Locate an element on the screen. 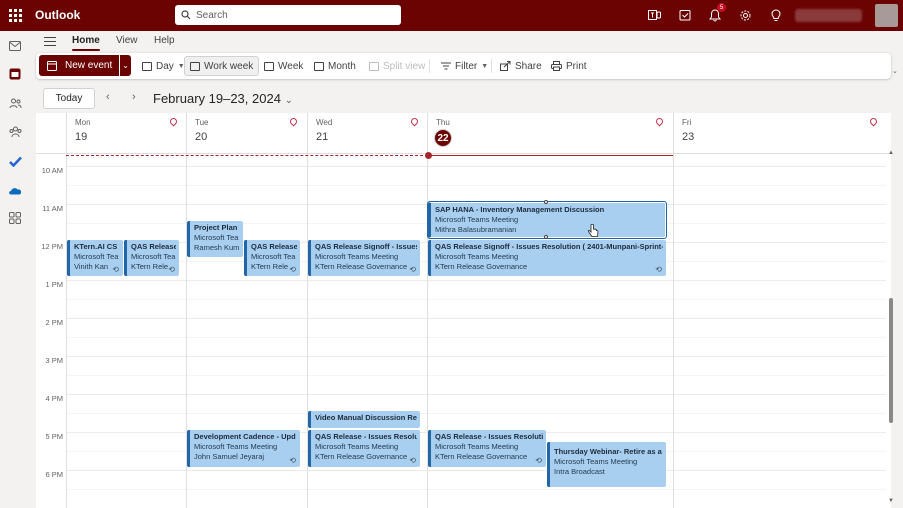  day-name: Wed is located at coordinates (324, 122).